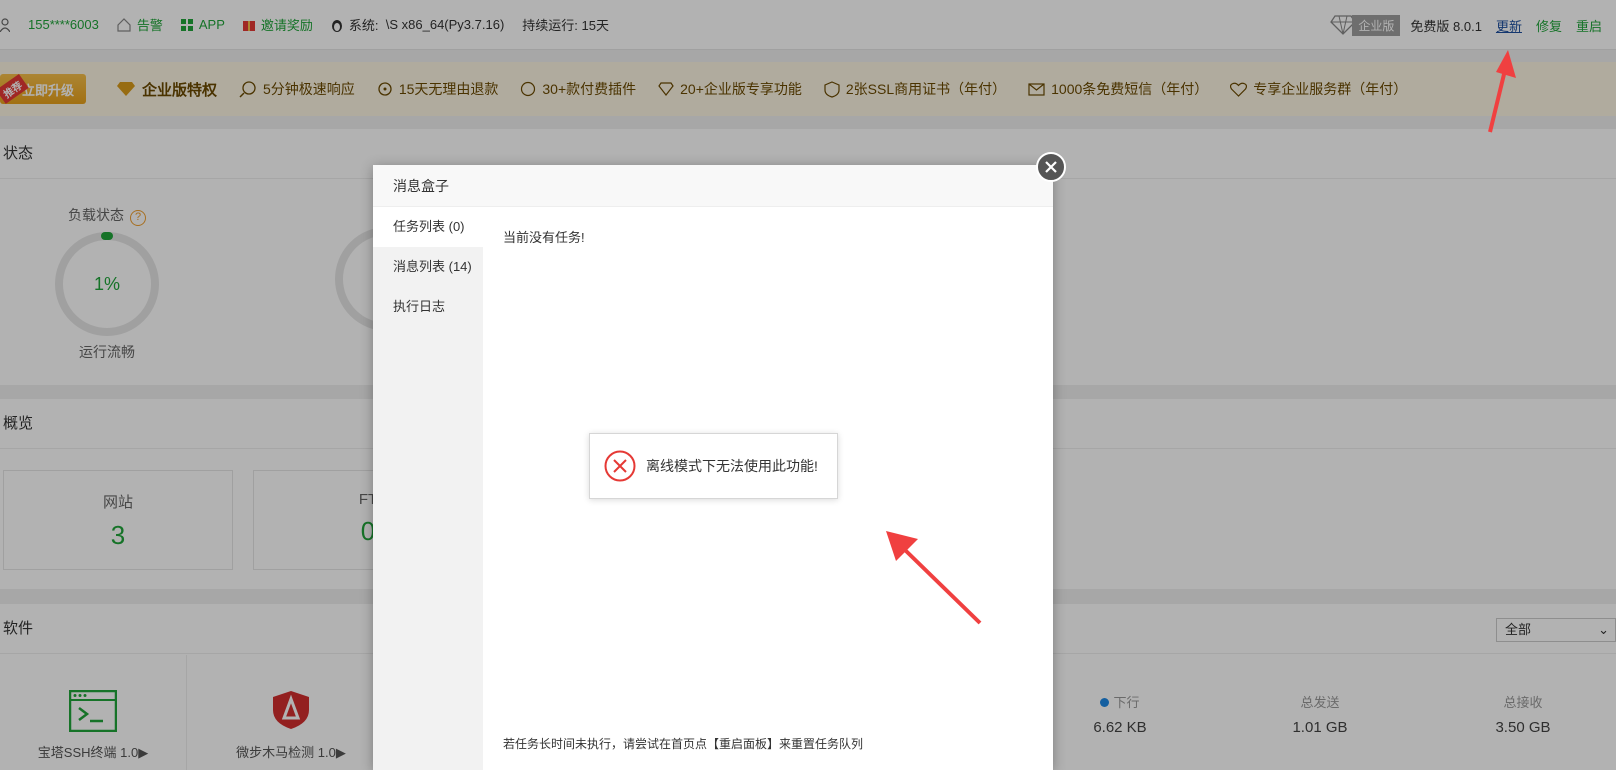  What do you see at coordinates (428, 488) in the screenshot?
I see `modal-sidebar: 任务列表 (0) 消息列表 (14) 执行日志` at bounding box center [428, 488].